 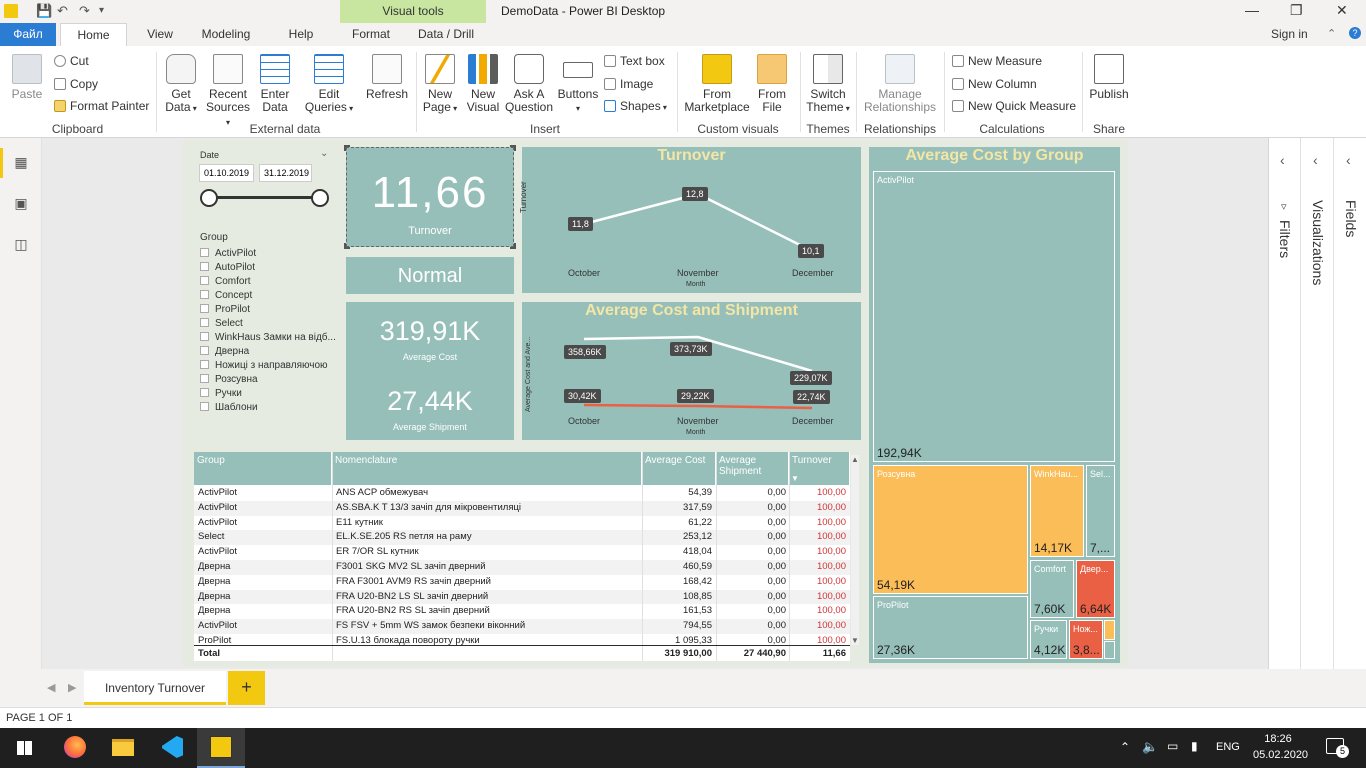 I want to click on redo-icon: ↷, so click(x=84, y=11).